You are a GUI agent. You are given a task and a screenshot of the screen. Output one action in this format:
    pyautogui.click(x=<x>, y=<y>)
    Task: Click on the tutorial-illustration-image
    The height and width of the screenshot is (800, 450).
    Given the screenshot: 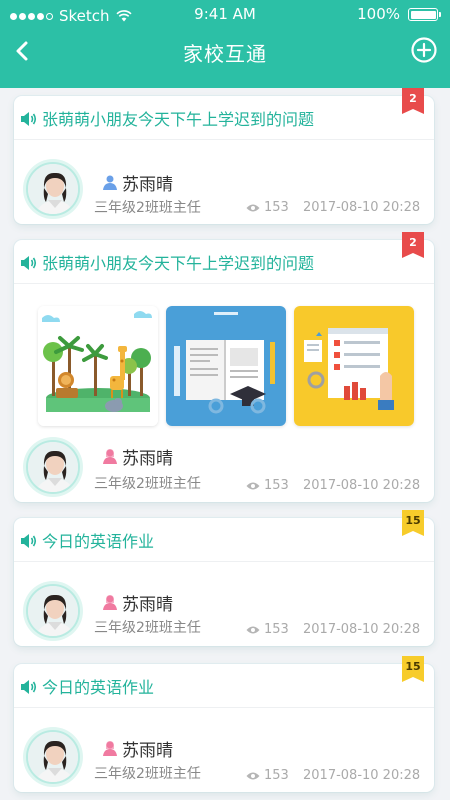 What is the action you would take?
    pyautogui.click(x=354, y=366)
    